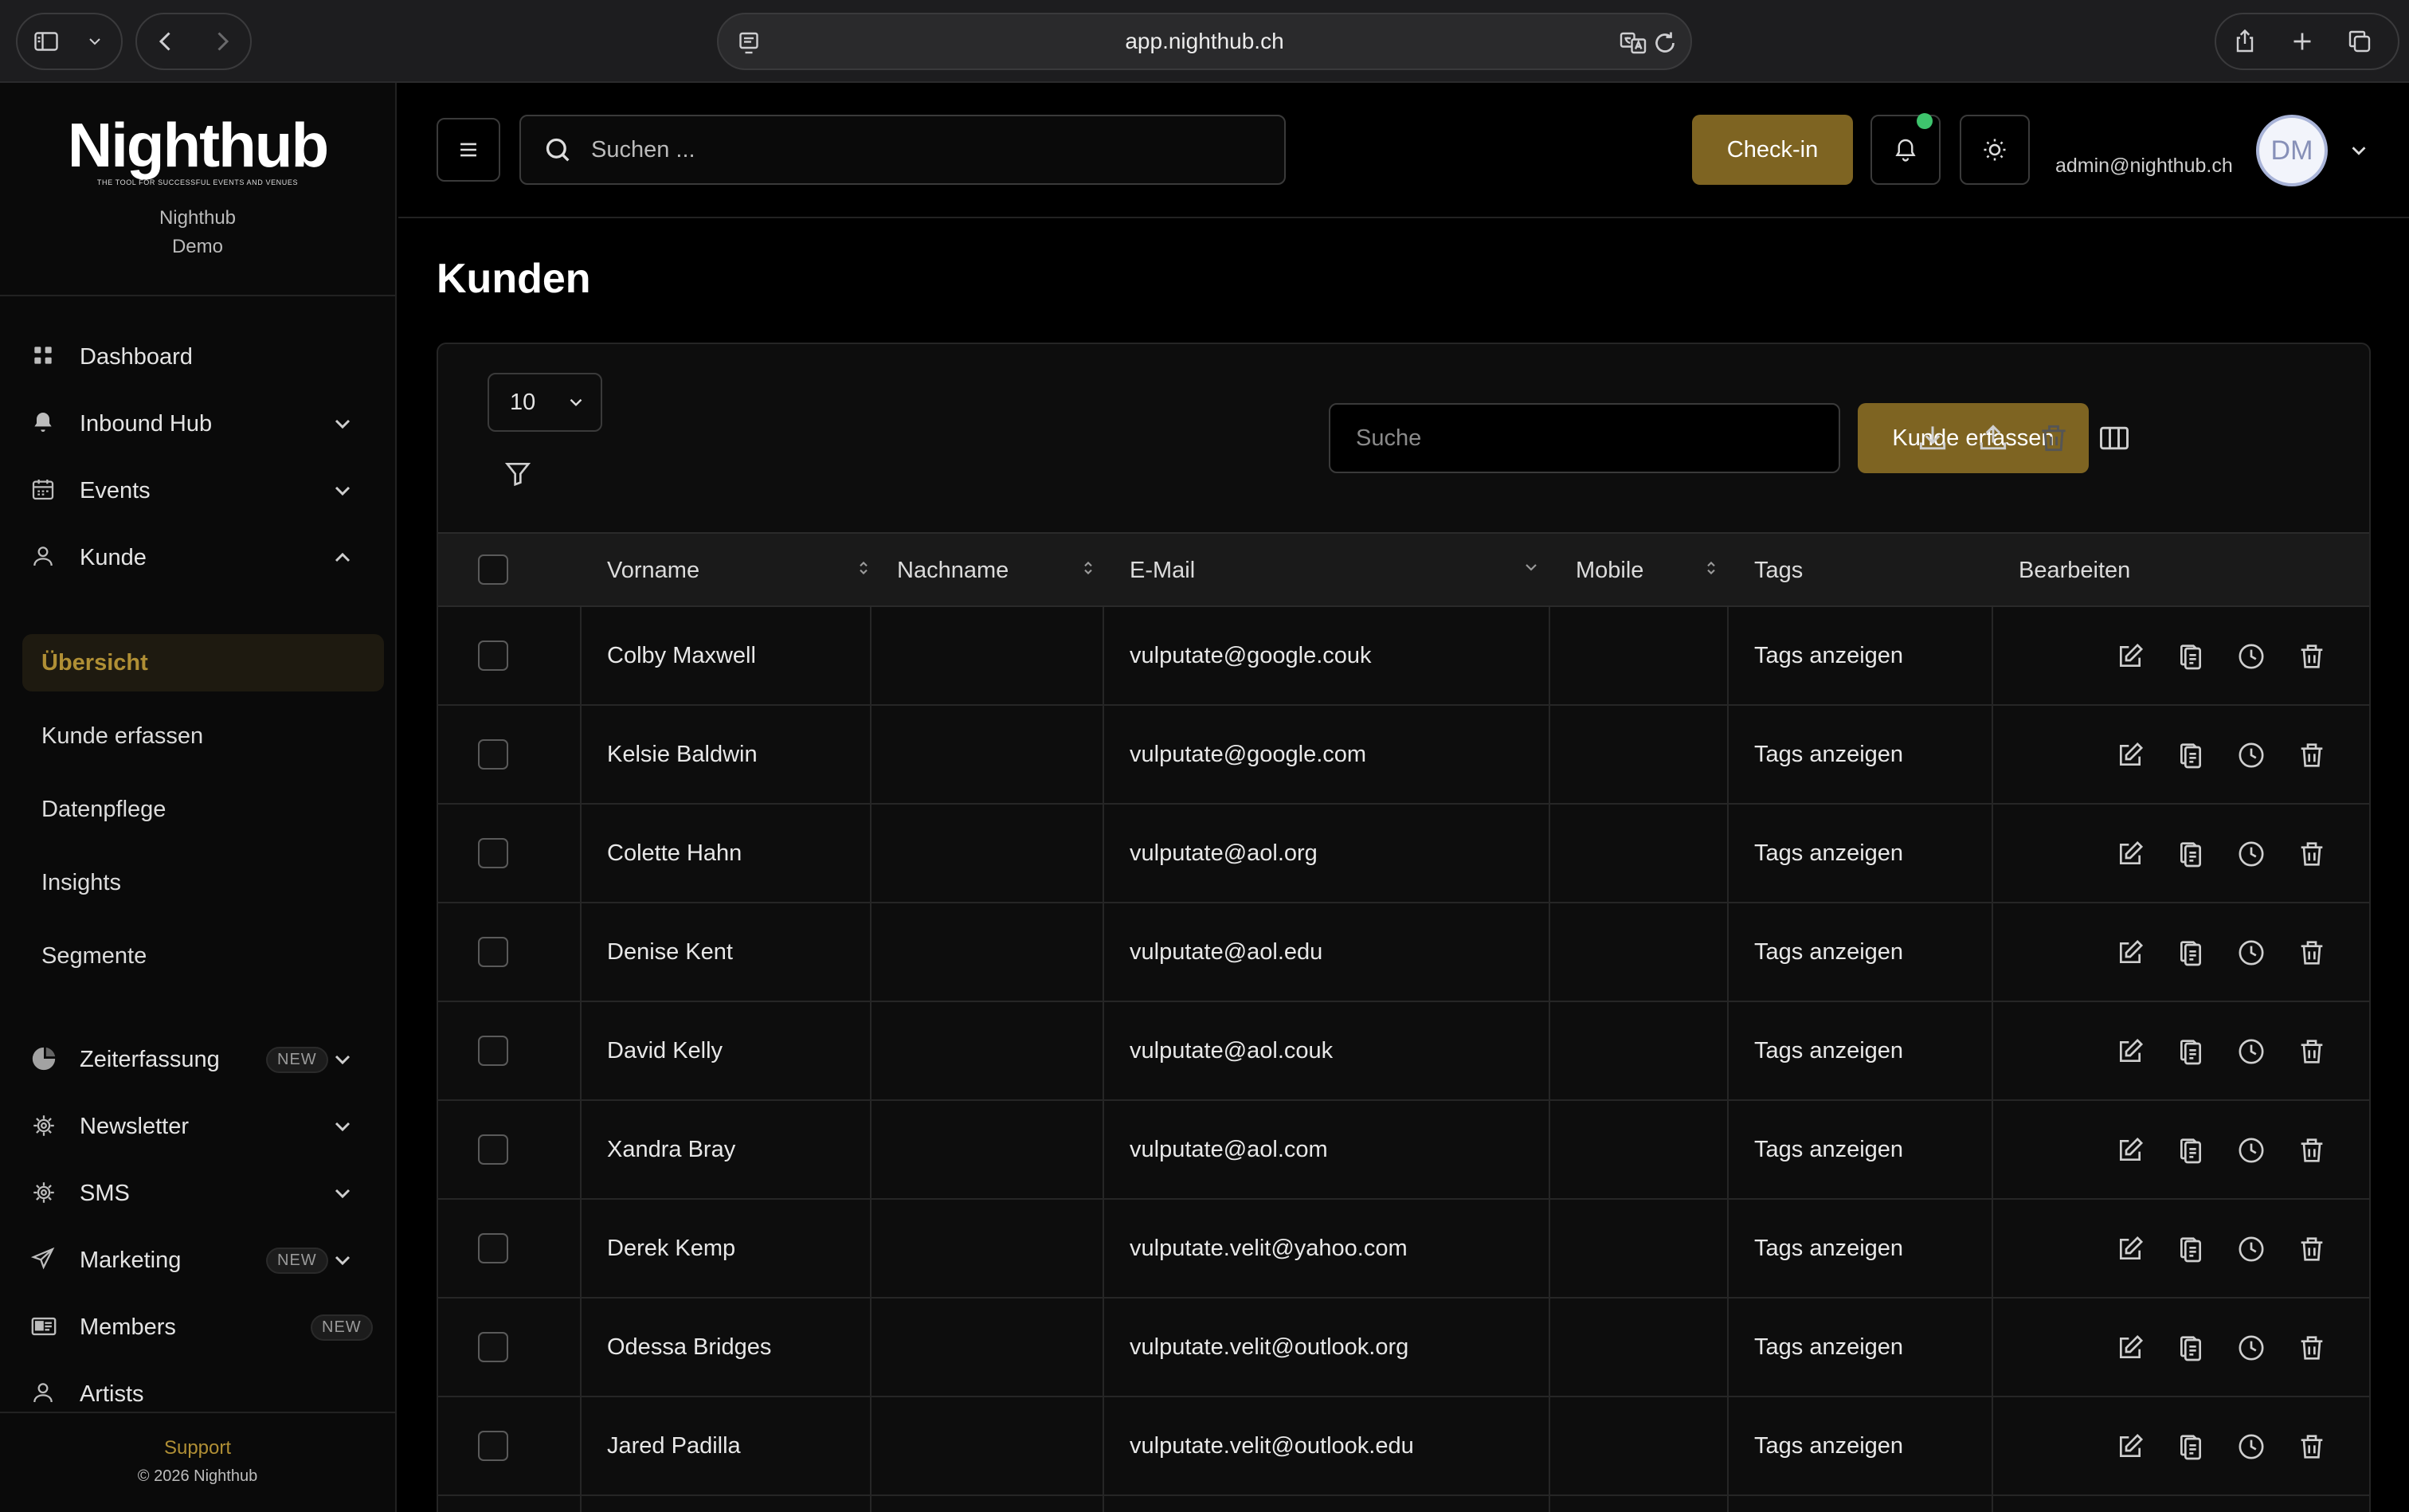  What do you see at coordinates (197, 490) in the screenshot?
I see `sidebar-item-events: Events` at bounding box center [197, 490].